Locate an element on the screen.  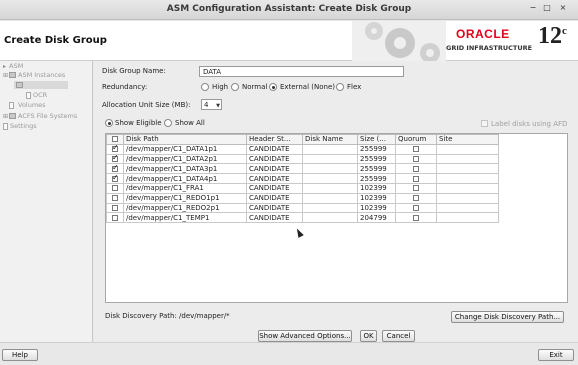
radio-show-all is located at coordinates (168, 123).